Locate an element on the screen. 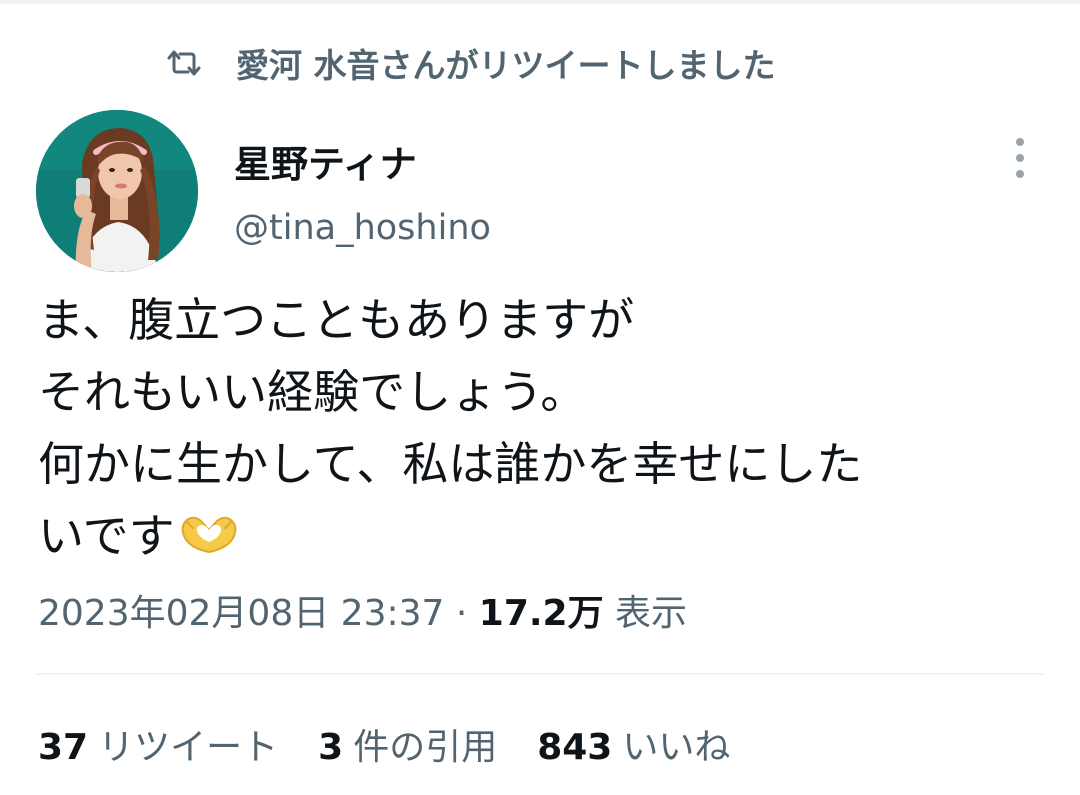  profile-photo is located at coordinates (117, 191).